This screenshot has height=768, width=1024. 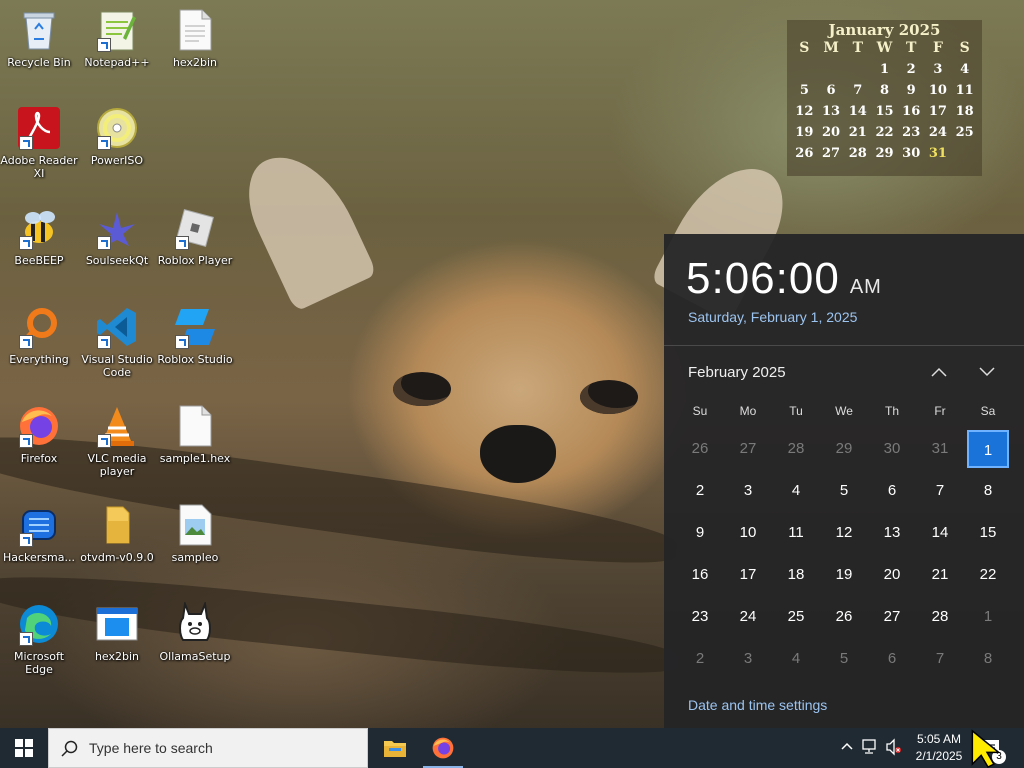 I want to click on calendar-day: 10, so click(x=748, y=533).